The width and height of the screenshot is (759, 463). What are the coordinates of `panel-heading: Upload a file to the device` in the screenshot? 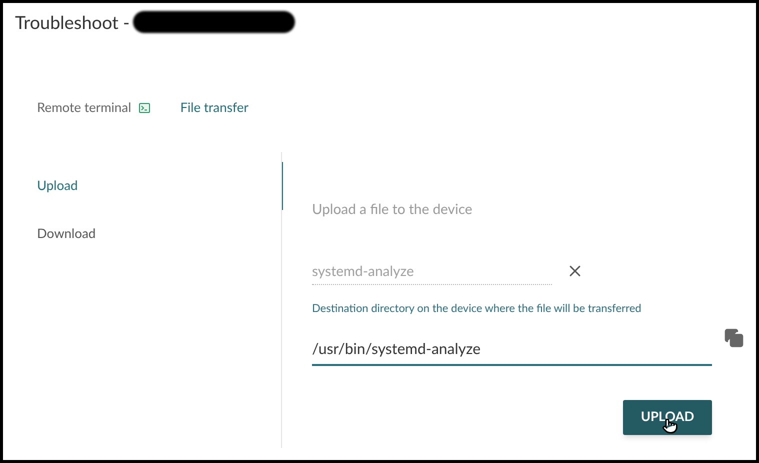 It's located at (393, 209).